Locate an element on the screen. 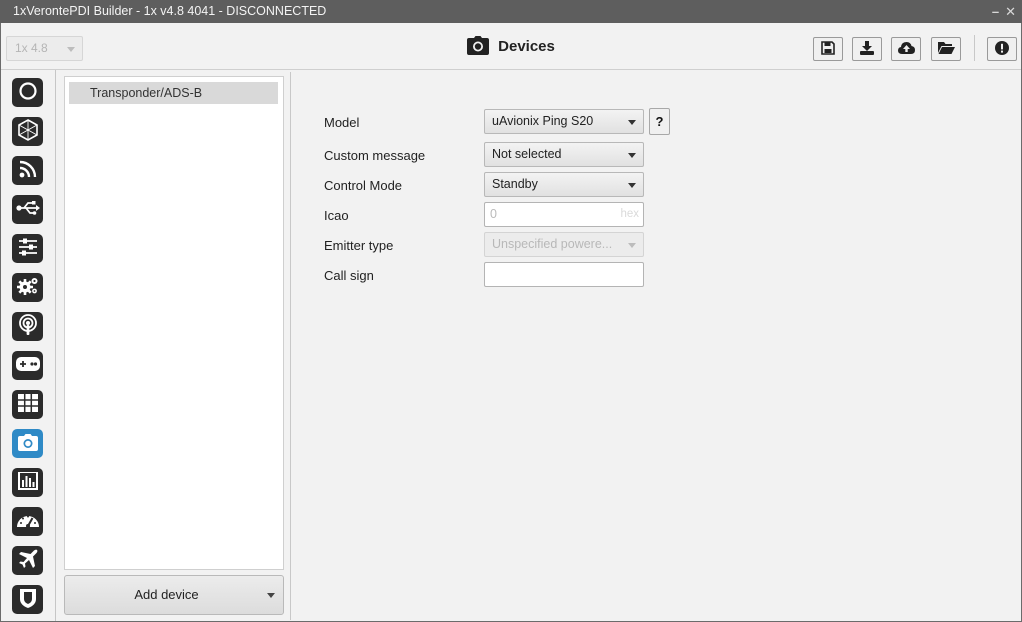  control-mode-label: Control Mode is located at coordinates (363, 185).